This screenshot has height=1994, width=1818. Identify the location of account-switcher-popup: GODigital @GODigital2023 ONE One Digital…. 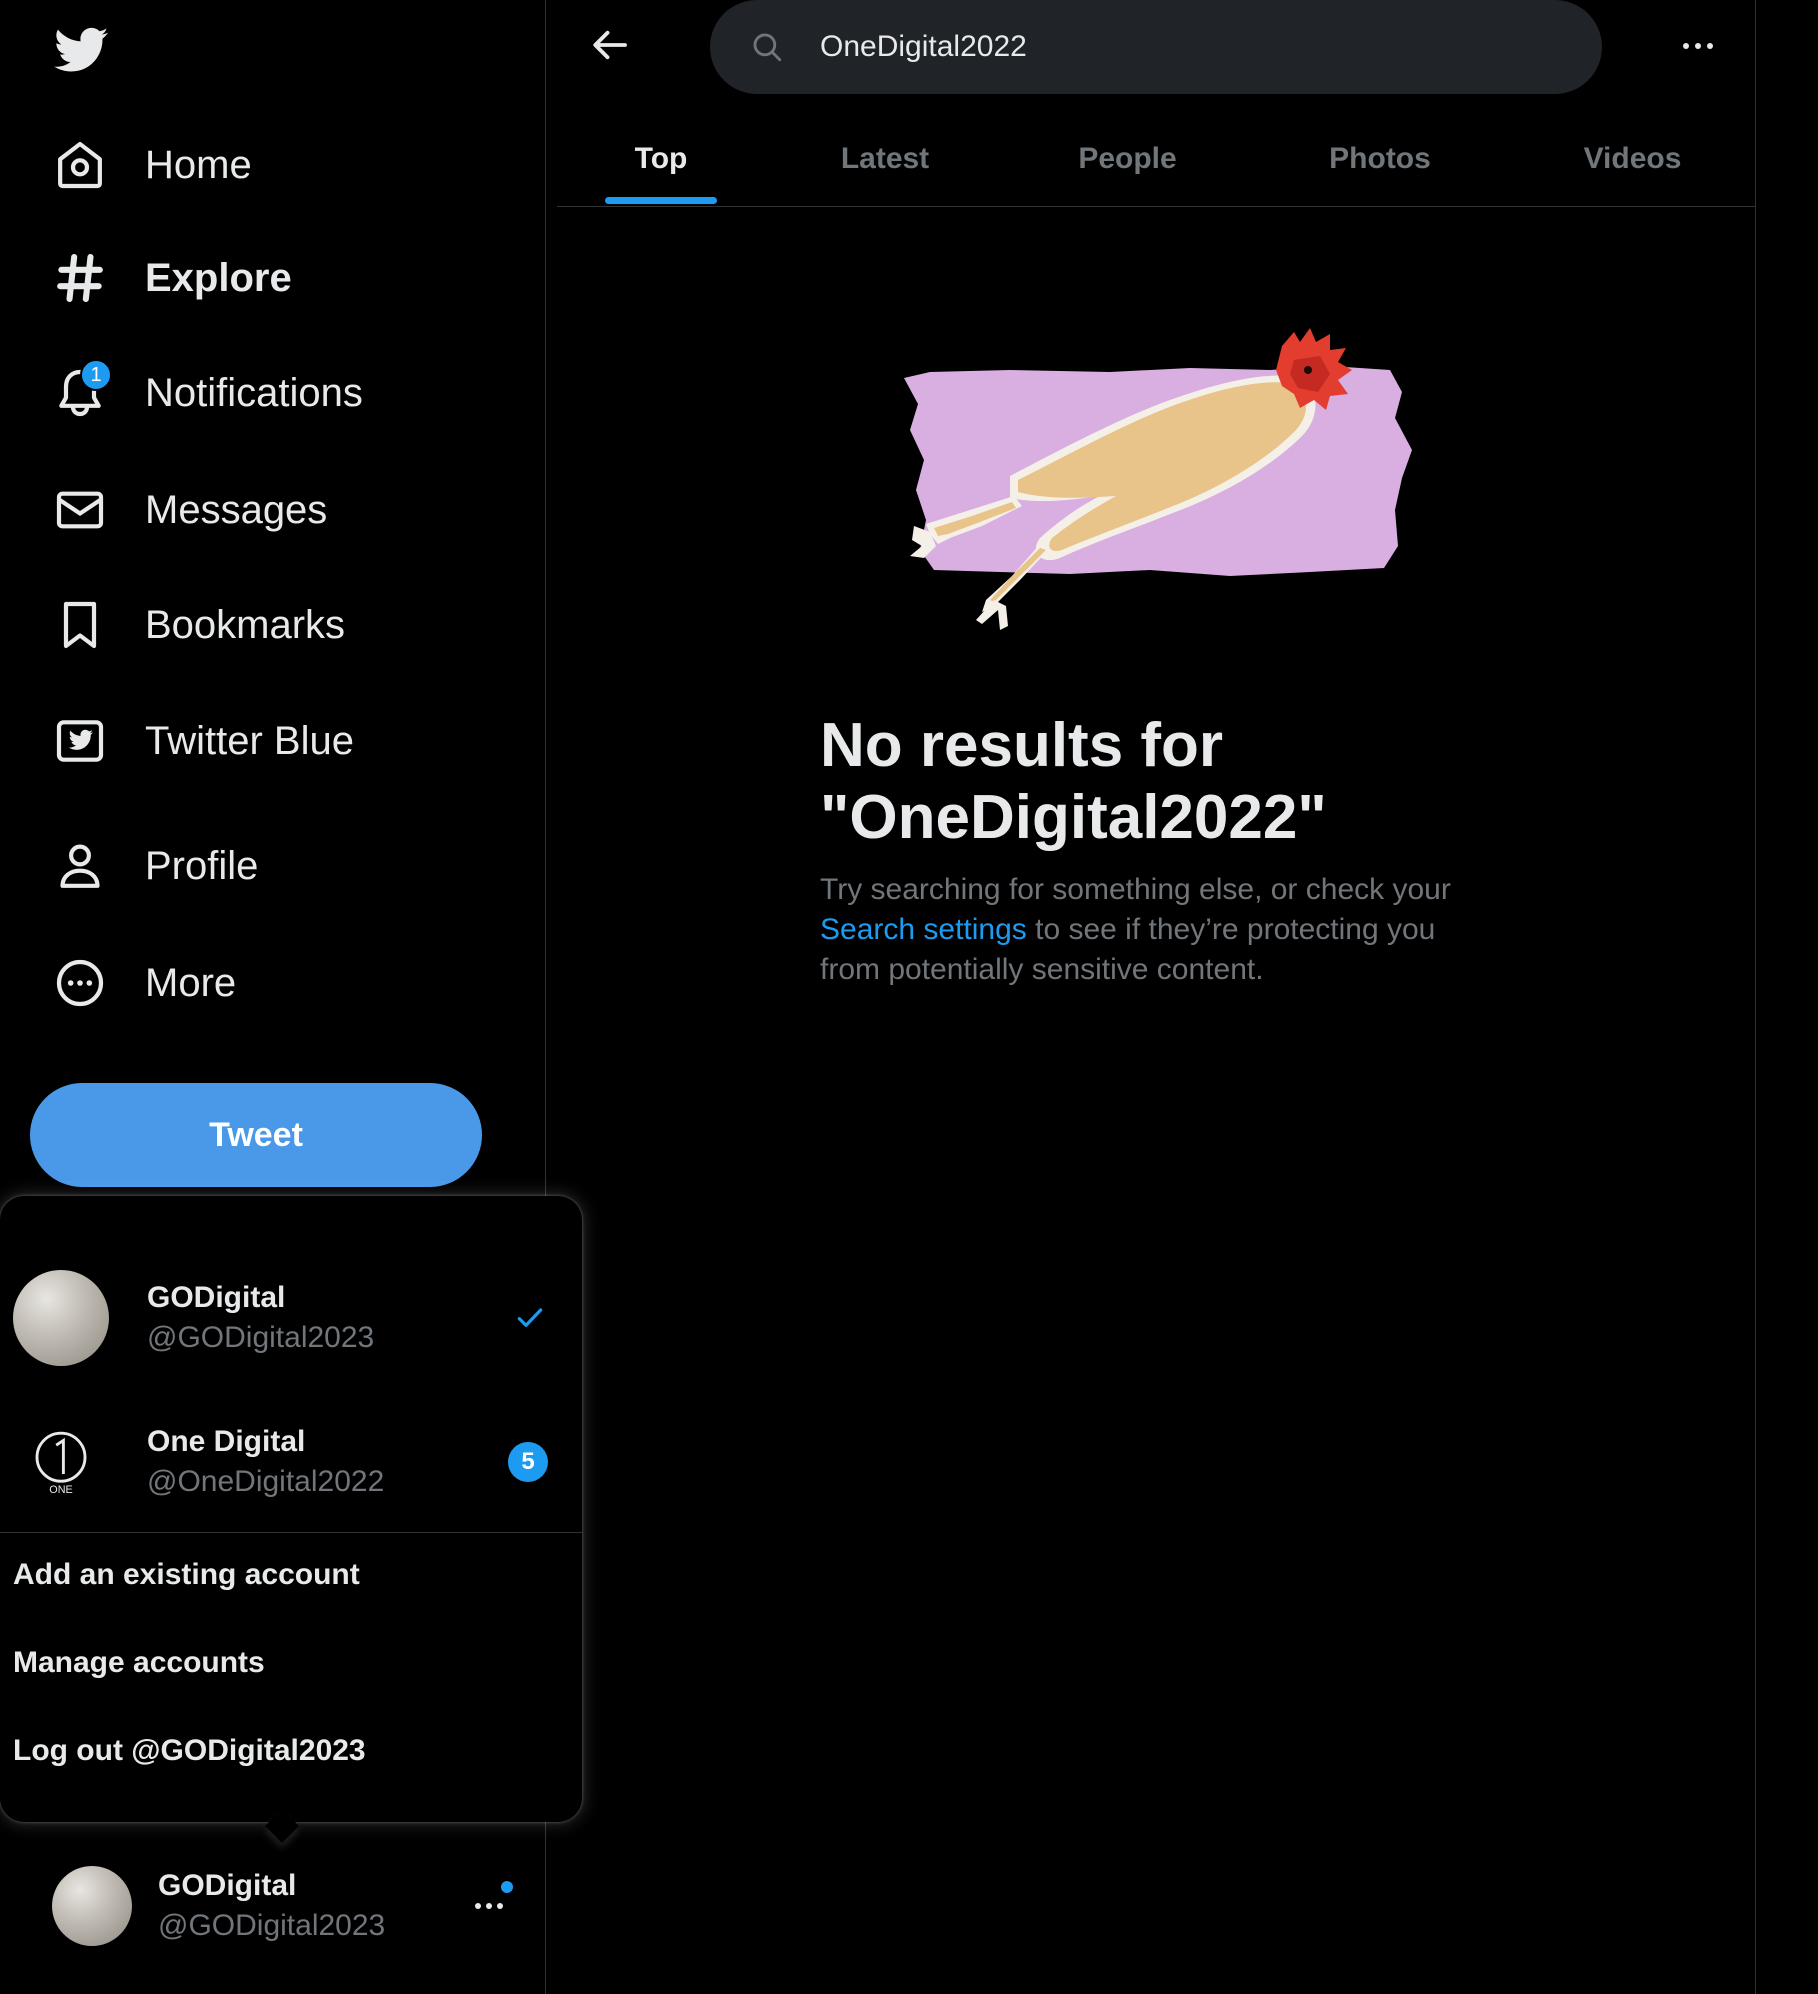
(291, 1509).